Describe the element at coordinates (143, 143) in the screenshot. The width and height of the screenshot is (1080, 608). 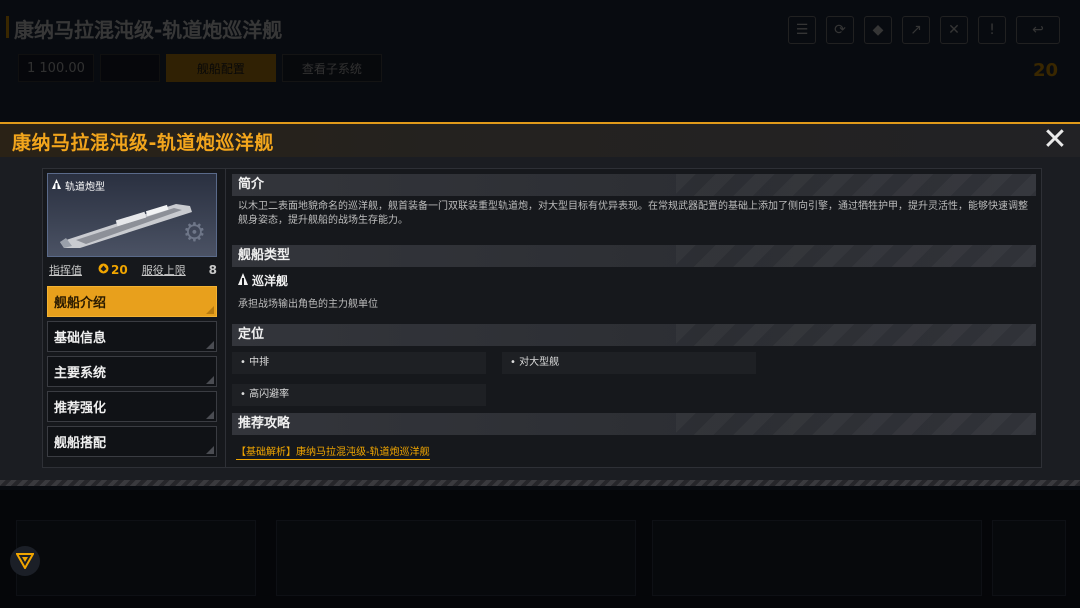
I see `dialog-title: 康纳马拉混沌级-轨道炮巡洋舰` at that location.